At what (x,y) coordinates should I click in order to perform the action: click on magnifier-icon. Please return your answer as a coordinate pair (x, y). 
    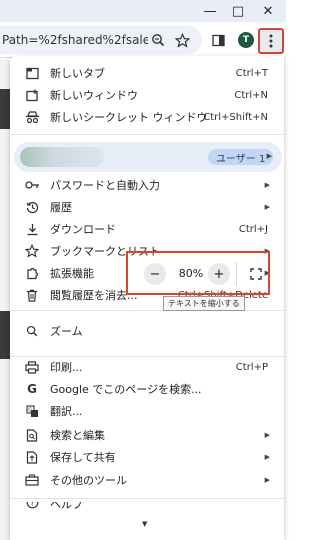
    Looking at the image, I should click on (32, 331).